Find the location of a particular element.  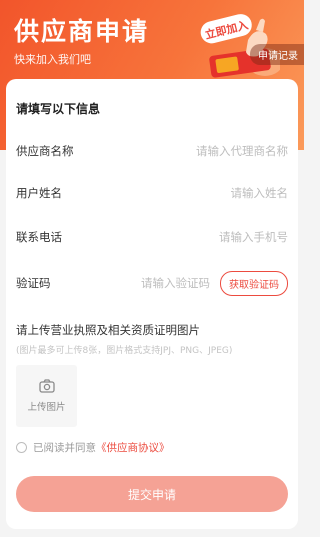

upload-image-label: 上传图片 is located at coordinates (46, 407).